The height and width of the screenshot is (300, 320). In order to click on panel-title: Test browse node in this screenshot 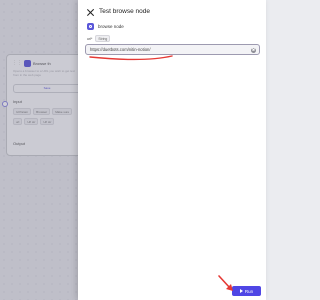, I will do `click(124, 11)`.